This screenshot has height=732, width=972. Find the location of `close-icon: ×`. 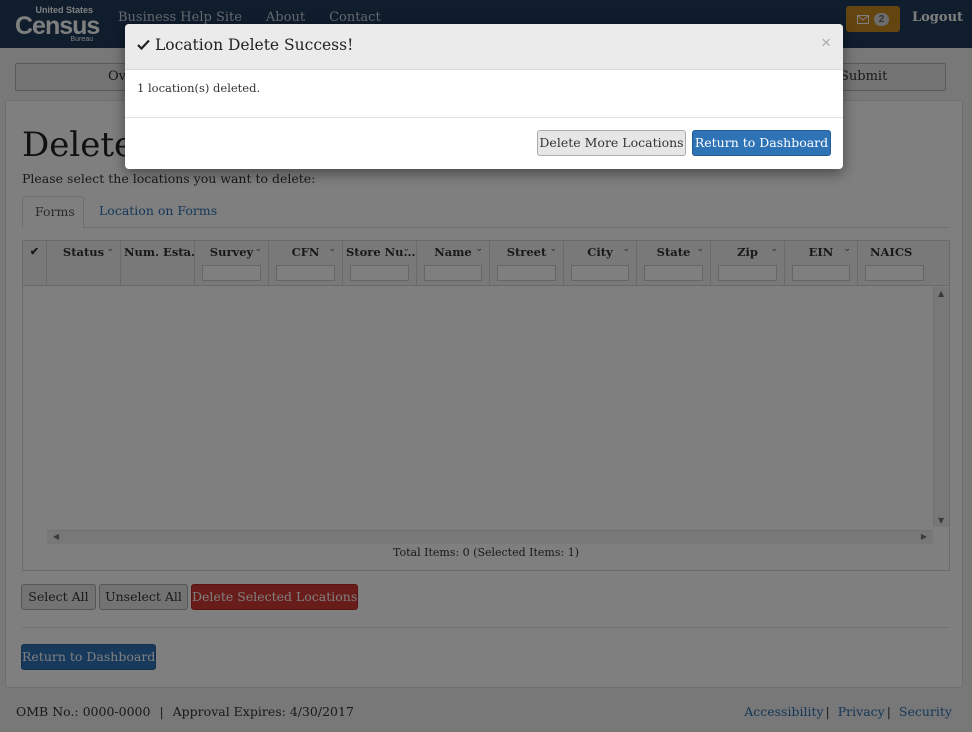

close-icon: × is located at coordinates (826, 43).